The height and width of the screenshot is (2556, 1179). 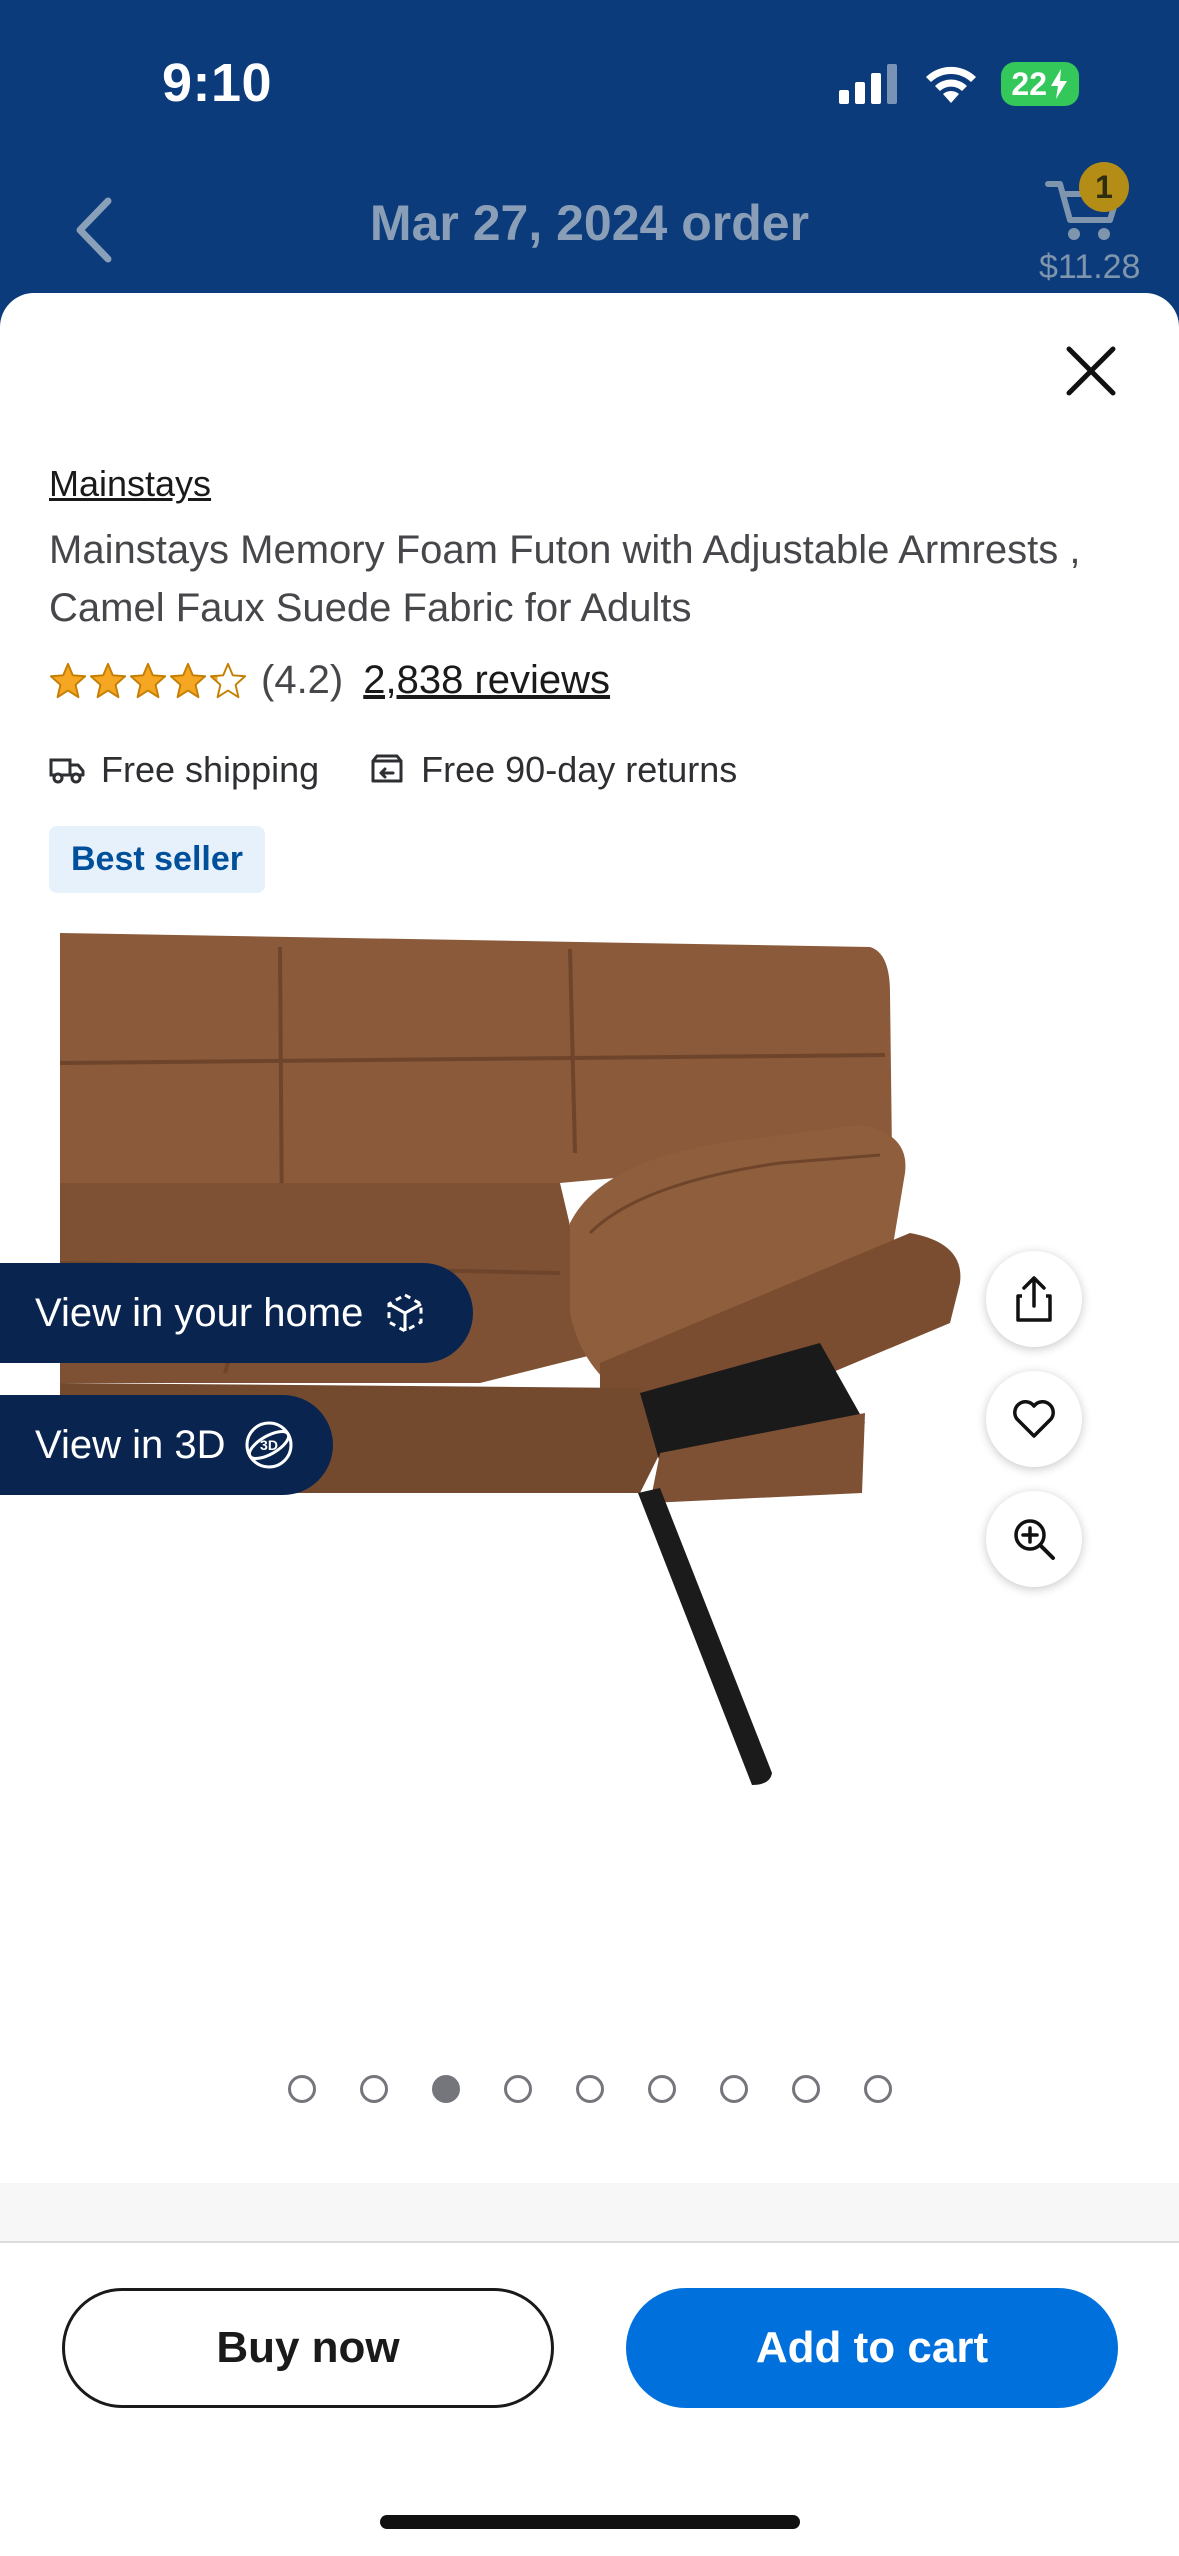 I want to click on 3d-rotate-icon: 3D, so click(x=269, y=1445).